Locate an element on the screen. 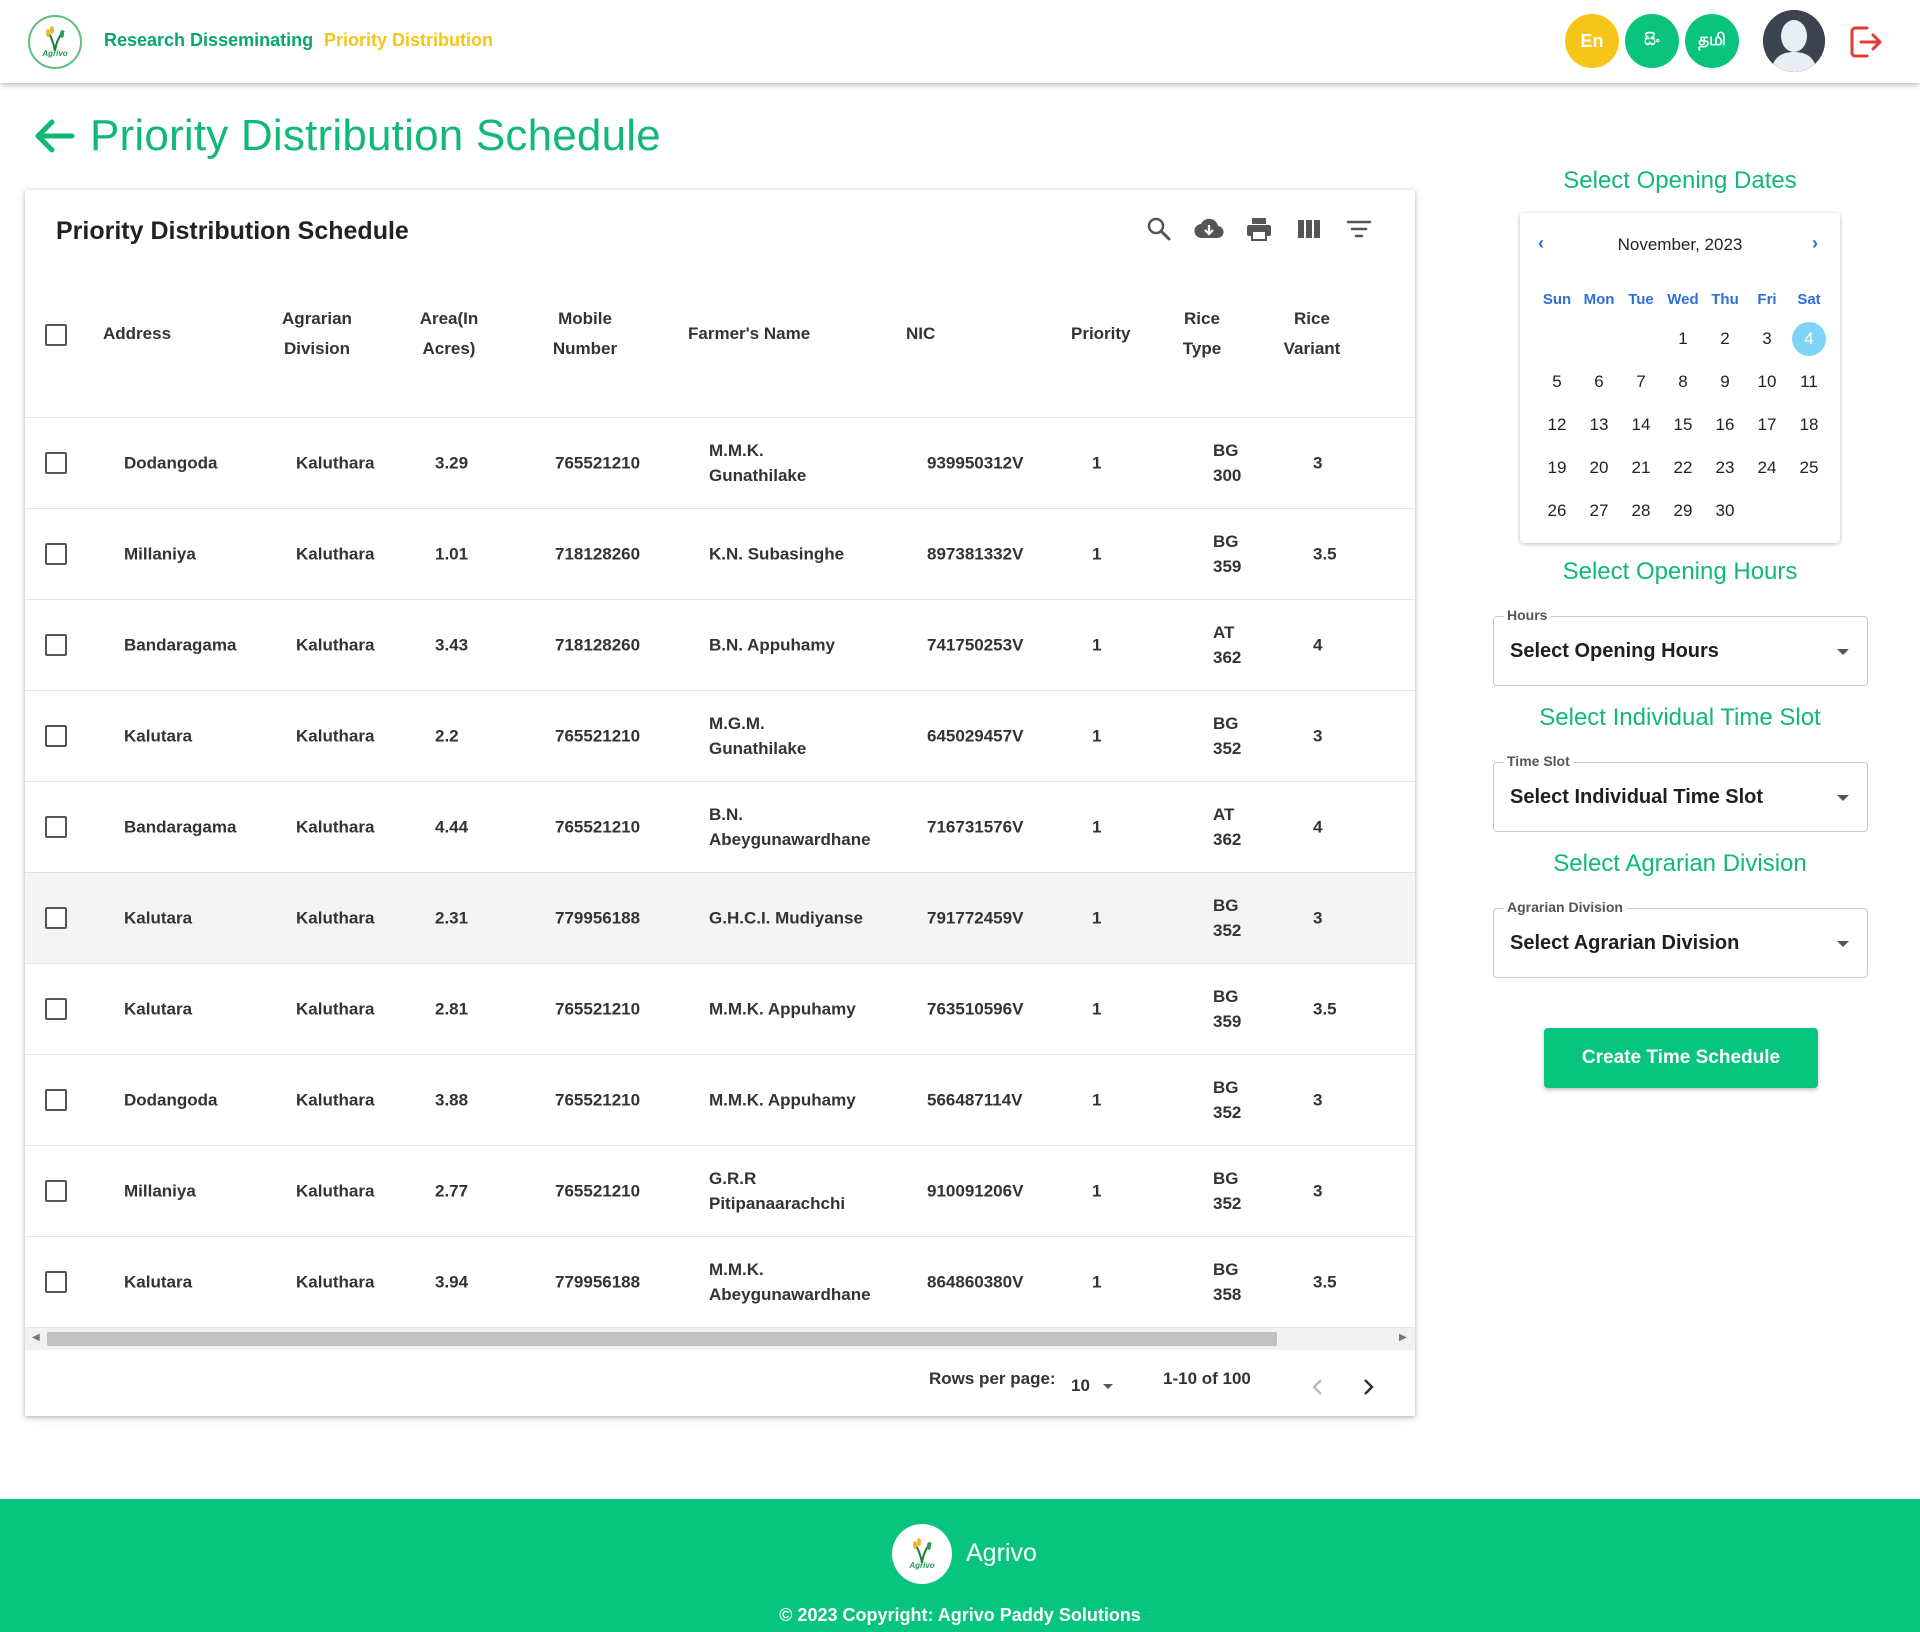 The height and width of the screenshot is (1632, 1920). horizontal-scrollbar: ◀ ▶ is located at coordinates (720, 1339).